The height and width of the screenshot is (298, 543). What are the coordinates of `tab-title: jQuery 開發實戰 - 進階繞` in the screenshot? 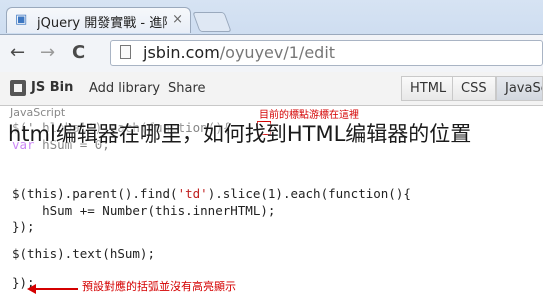 It's located at (102, 23).